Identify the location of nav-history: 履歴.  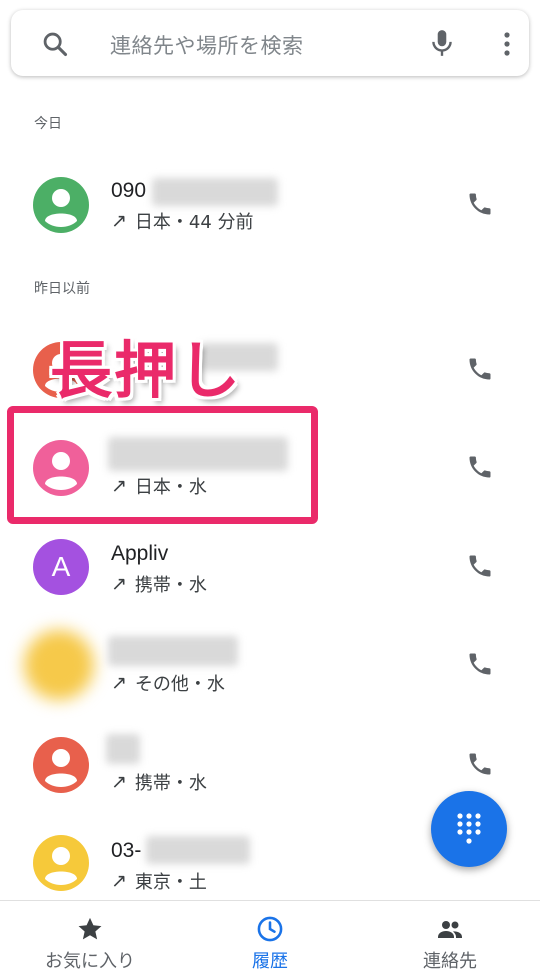
(270, 939).